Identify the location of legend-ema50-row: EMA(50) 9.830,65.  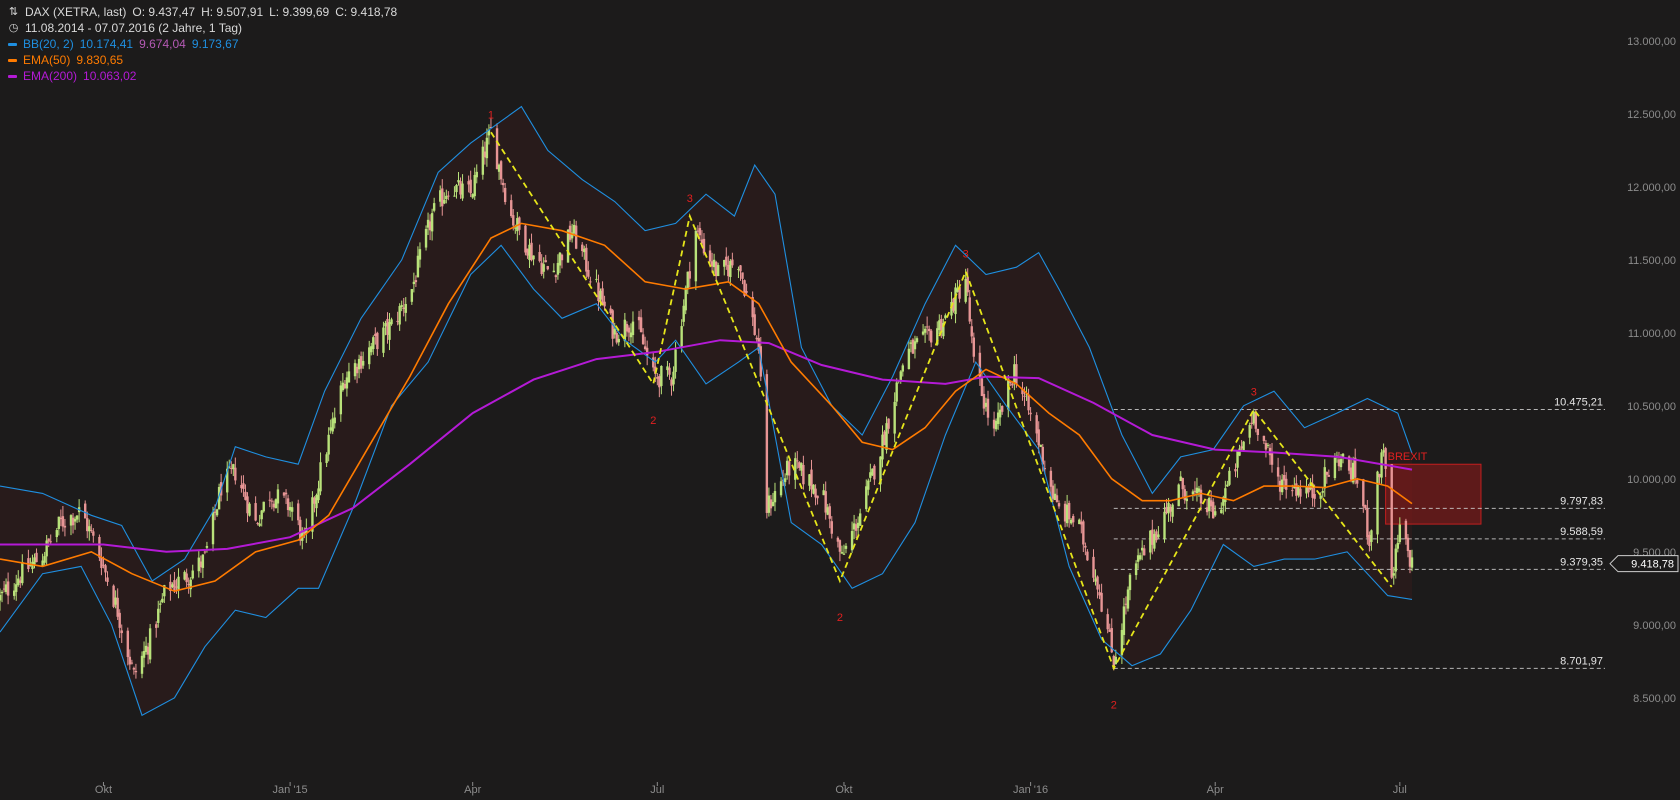
(69, 60).